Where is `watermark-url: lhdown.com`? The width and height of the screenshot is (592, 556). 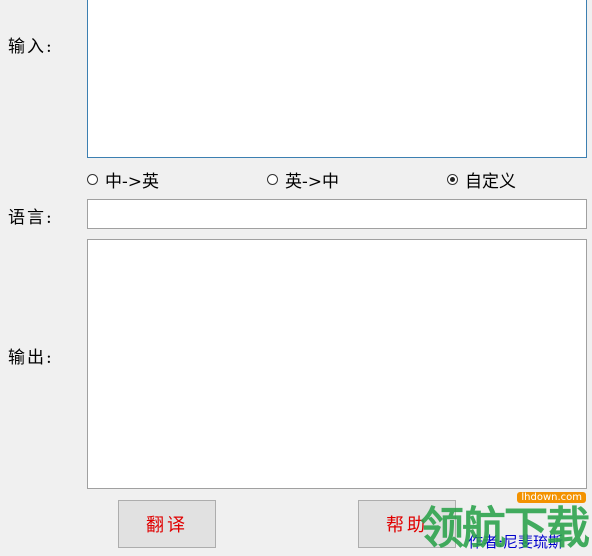 watermark-url: lhdown.com is located at coordinates (551, 497).